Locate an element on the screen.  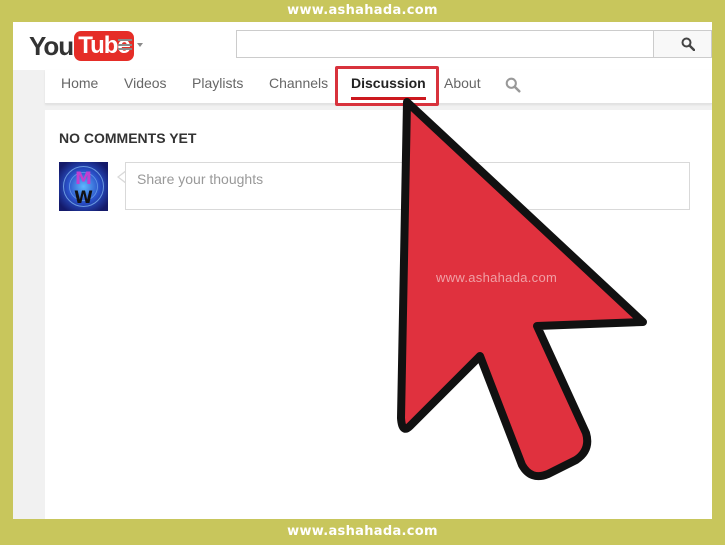
search-input is located at coordinates (445, 44).